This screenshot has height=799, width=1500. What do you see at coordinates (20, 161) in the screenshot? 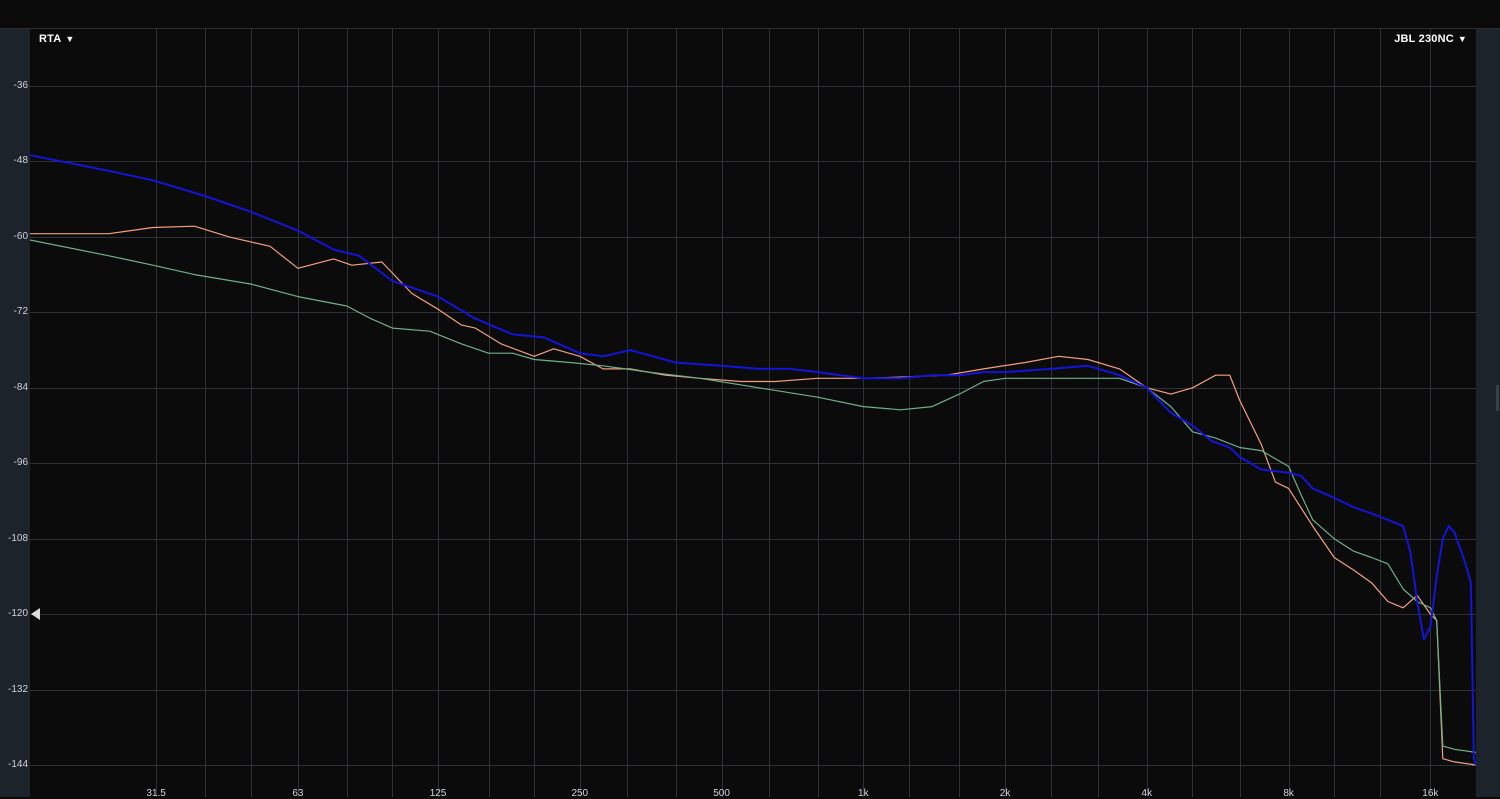
I see `y-tick-label: -48` at bounding box center [20, 161].